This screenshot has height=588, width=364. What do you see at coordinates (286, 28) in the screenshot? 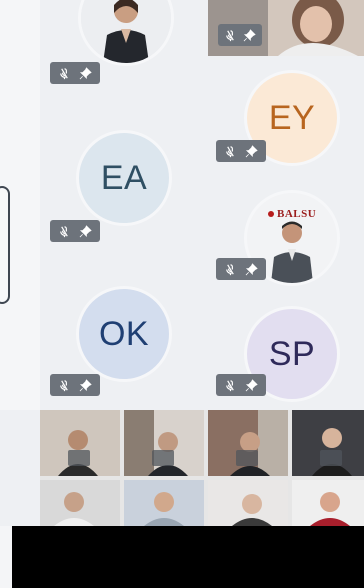
I see `participant-video-tile` at bounding box center [286, 28].